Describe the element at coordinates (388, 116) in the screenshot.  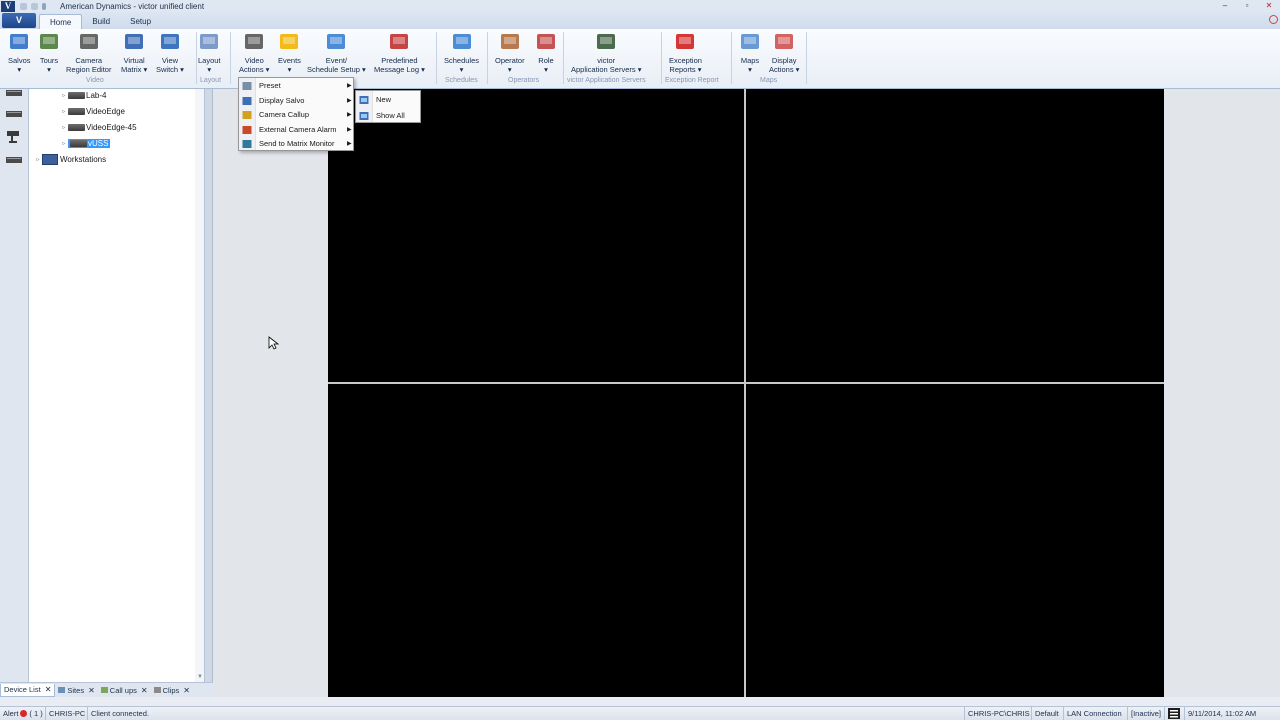
I see `submenu-item: Show All` at that location.